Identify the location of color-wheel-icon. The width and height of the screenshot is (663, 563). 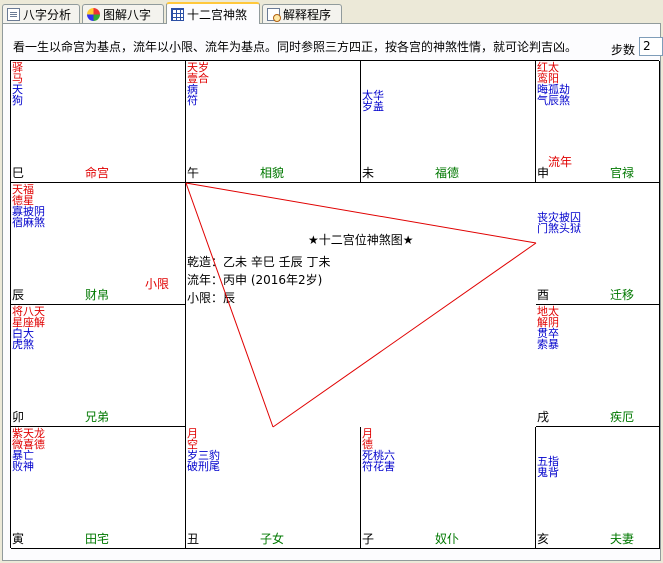
(93, 14).